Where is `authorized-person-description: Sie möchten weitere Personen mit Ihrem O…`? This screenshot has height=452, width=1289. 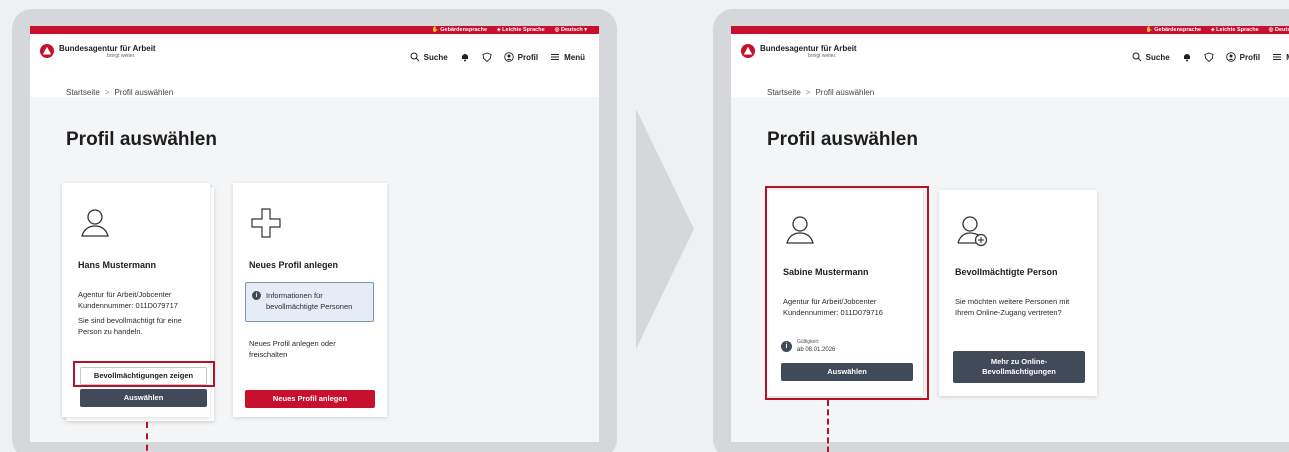 authorized-person-description: Sie möchten weitere Personen mit Ihrem O… is located at coordinates (1012, 307).